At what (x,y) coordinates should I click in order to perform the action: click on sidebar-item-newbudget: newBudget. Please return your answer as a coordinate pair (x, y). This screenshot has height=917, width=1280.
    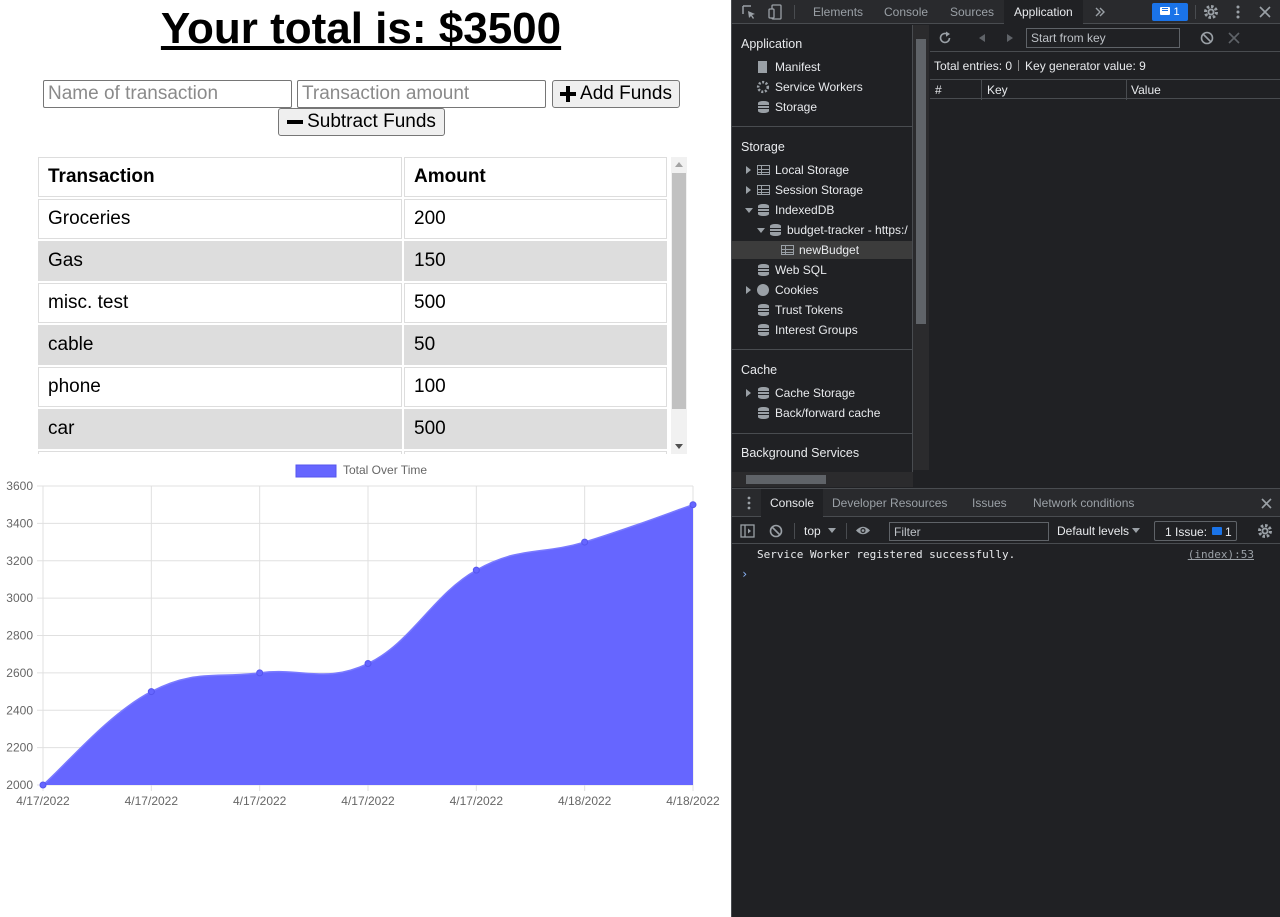
    Looking at the image, I should click on (829, 250).